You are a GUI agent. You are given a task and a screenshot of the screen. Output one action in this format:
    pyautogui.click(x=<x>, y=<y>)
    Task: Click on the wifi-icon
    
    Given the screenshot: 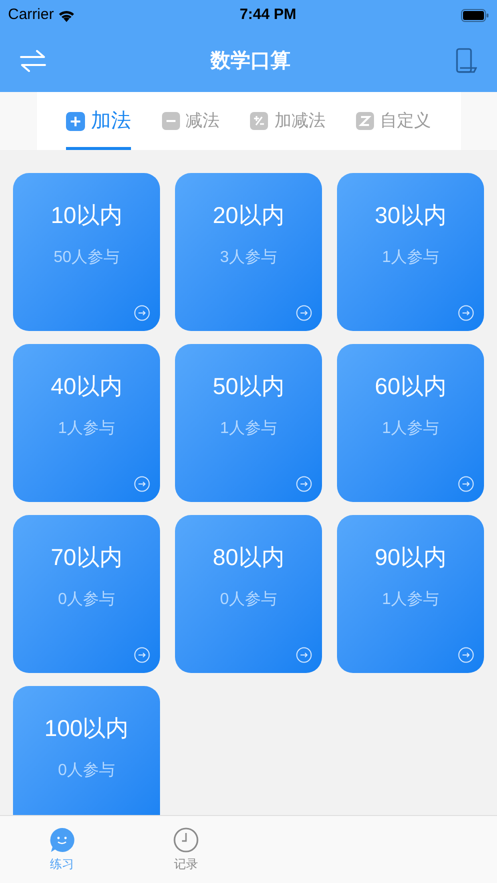 What is the action you would take?
    pyautogui.click(x=66, y=15)
    